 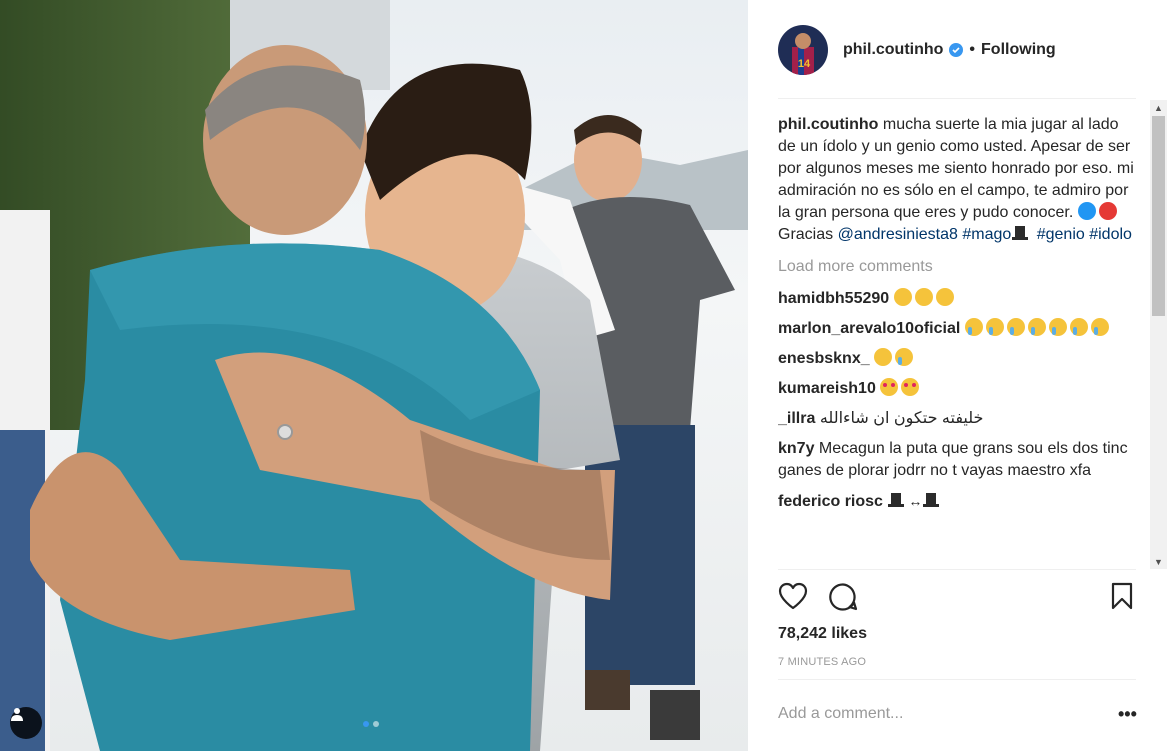 I want to click on like-button, so click(x=794, y=598).